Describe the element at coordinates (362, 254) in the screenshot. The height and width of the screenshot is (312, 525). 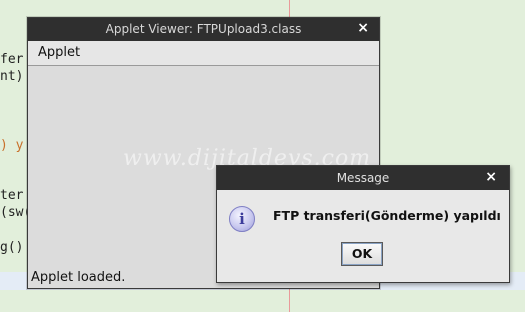
I see `ok-button: OK` at that location.